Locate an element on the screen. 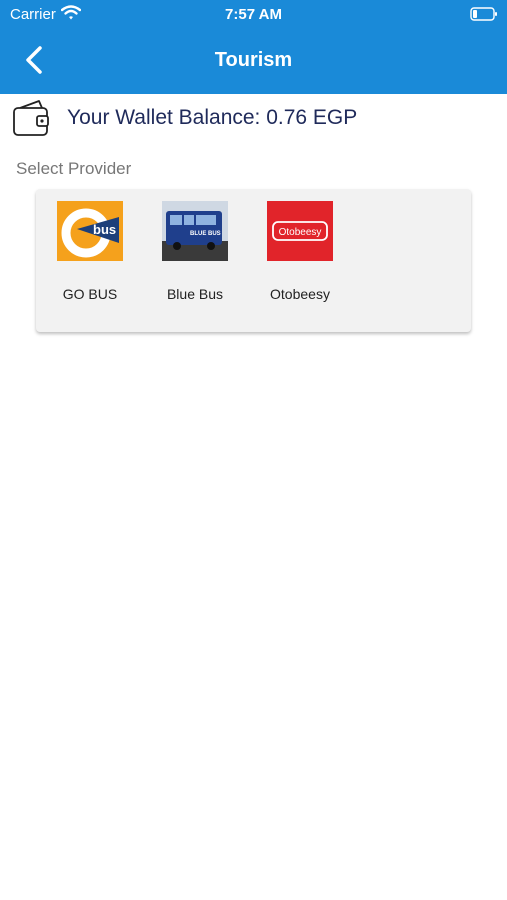  provider-blue-bus: BLUE BUS Blue Bus is located at coordinates (194, 256).